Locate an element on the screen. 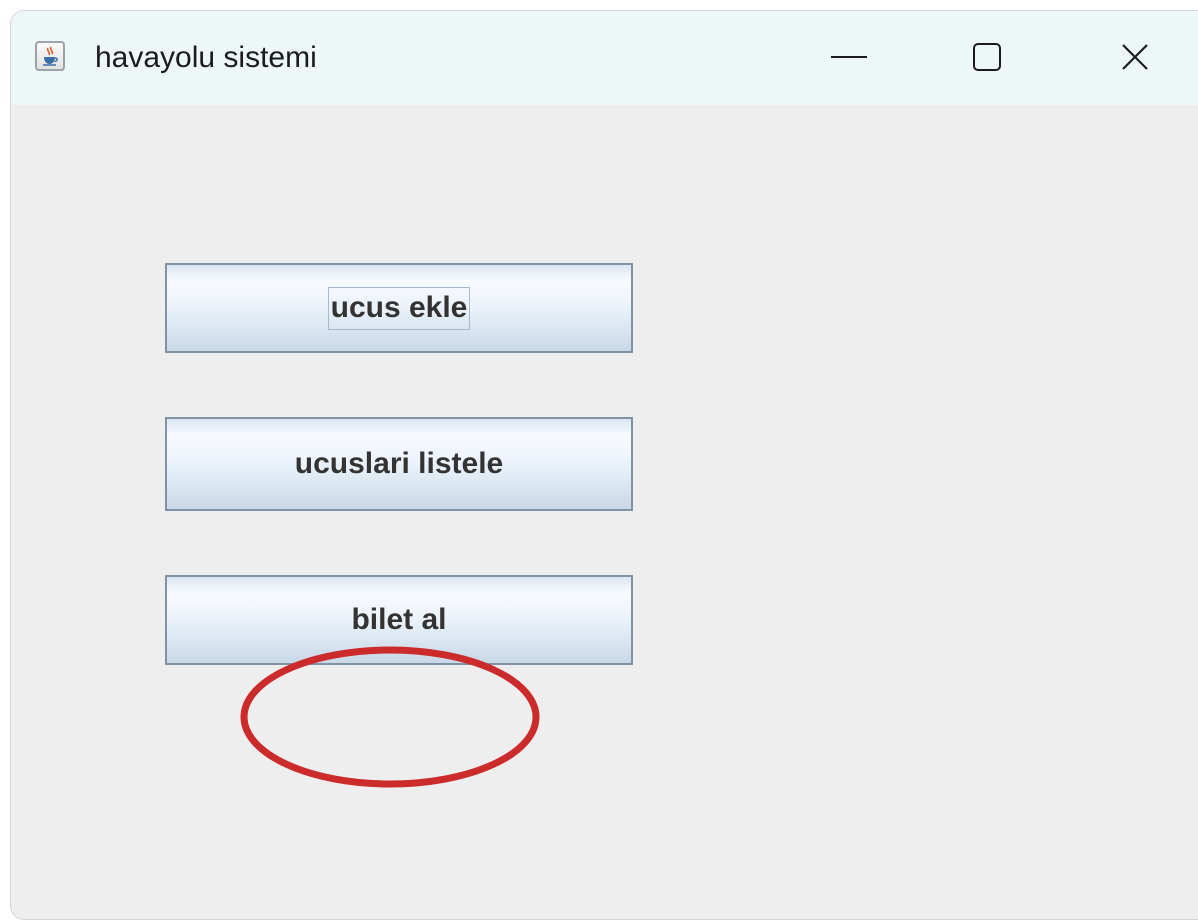  maximize-button is located at coordinates (987, 57).